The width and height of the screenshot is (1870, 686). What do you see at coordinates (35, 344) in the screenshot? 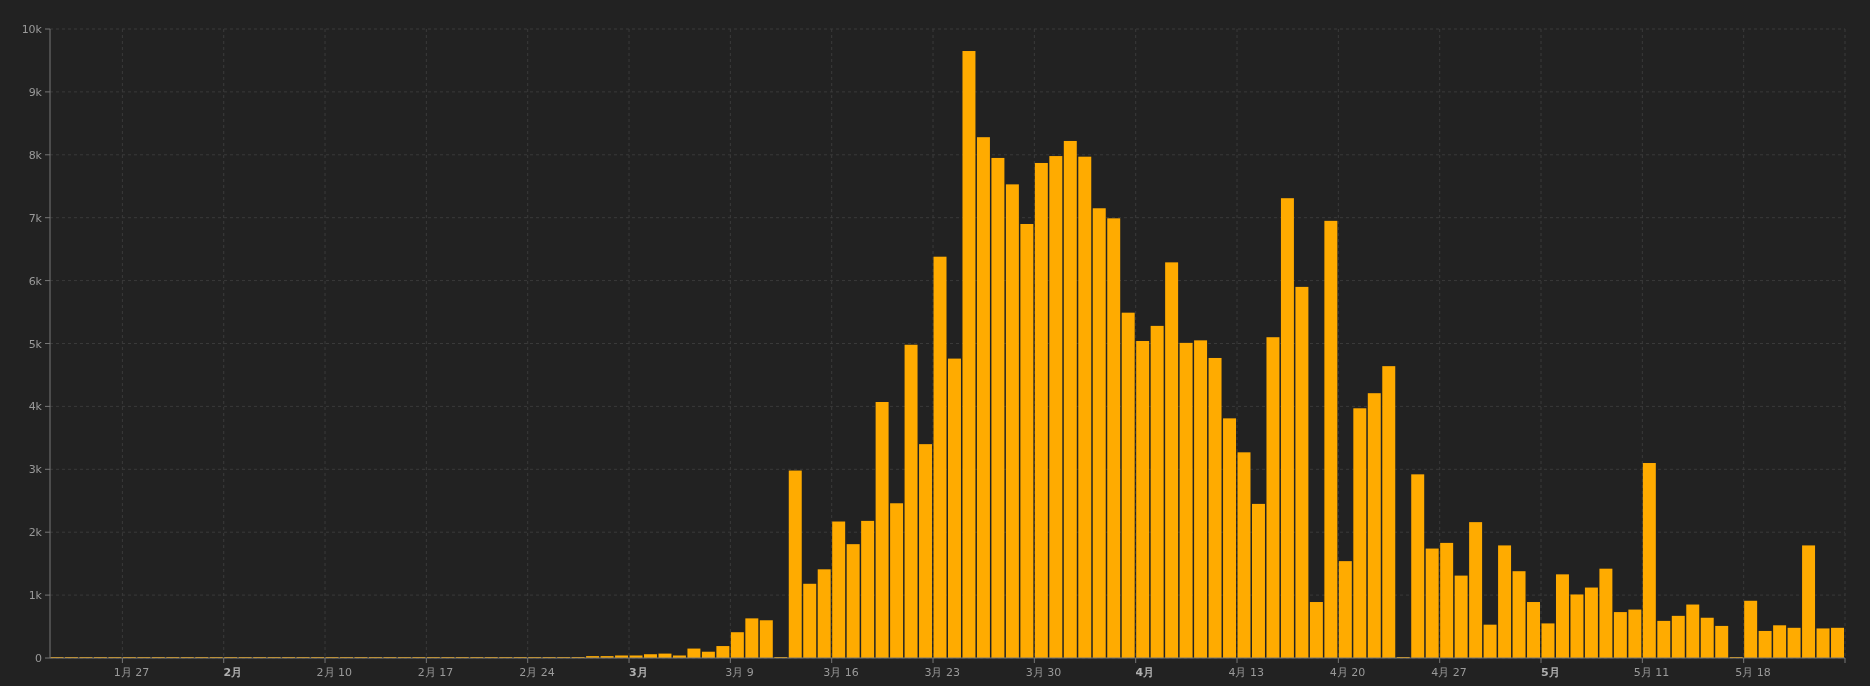
I see `y-tick-label: 5k` at bounding box center [35, 344].